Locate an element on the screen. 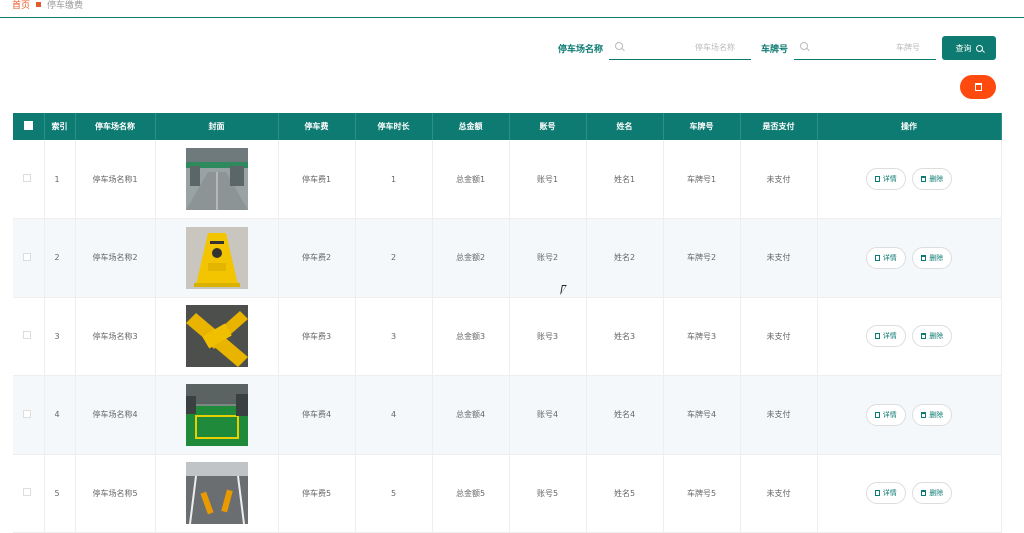 This screenshot has width=1024, height=533. row-duration: 3 is located at coordinates (394, 336).